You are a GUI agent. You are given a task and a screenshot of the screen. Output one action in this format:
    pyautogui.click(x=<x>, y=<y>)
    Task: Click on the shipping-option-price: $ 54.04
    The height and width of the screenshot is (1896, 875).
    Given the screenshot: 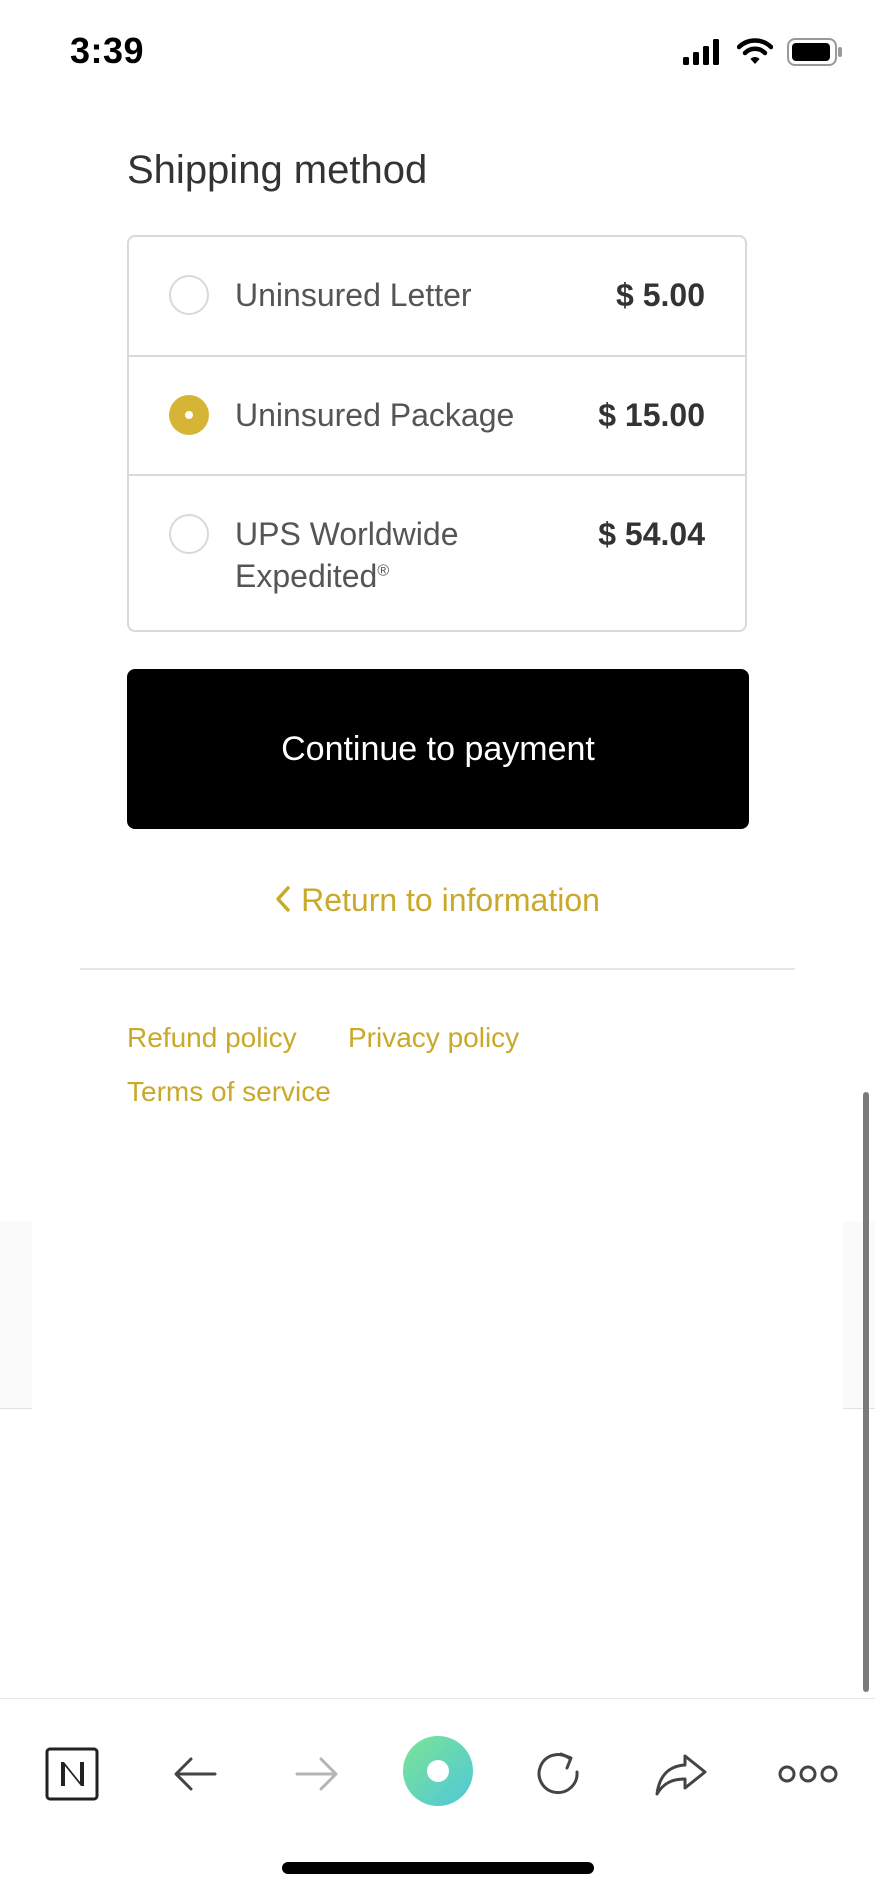 What is the action you would take?
    pyautogui.click(x=651, y=534)
    